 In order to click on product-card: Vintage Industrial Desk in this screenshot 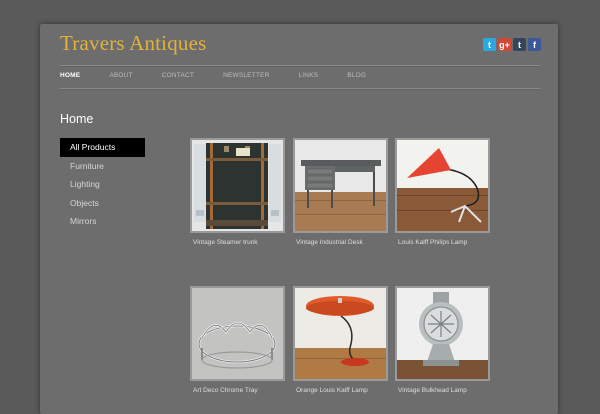, I will do `click(340, 192)`.